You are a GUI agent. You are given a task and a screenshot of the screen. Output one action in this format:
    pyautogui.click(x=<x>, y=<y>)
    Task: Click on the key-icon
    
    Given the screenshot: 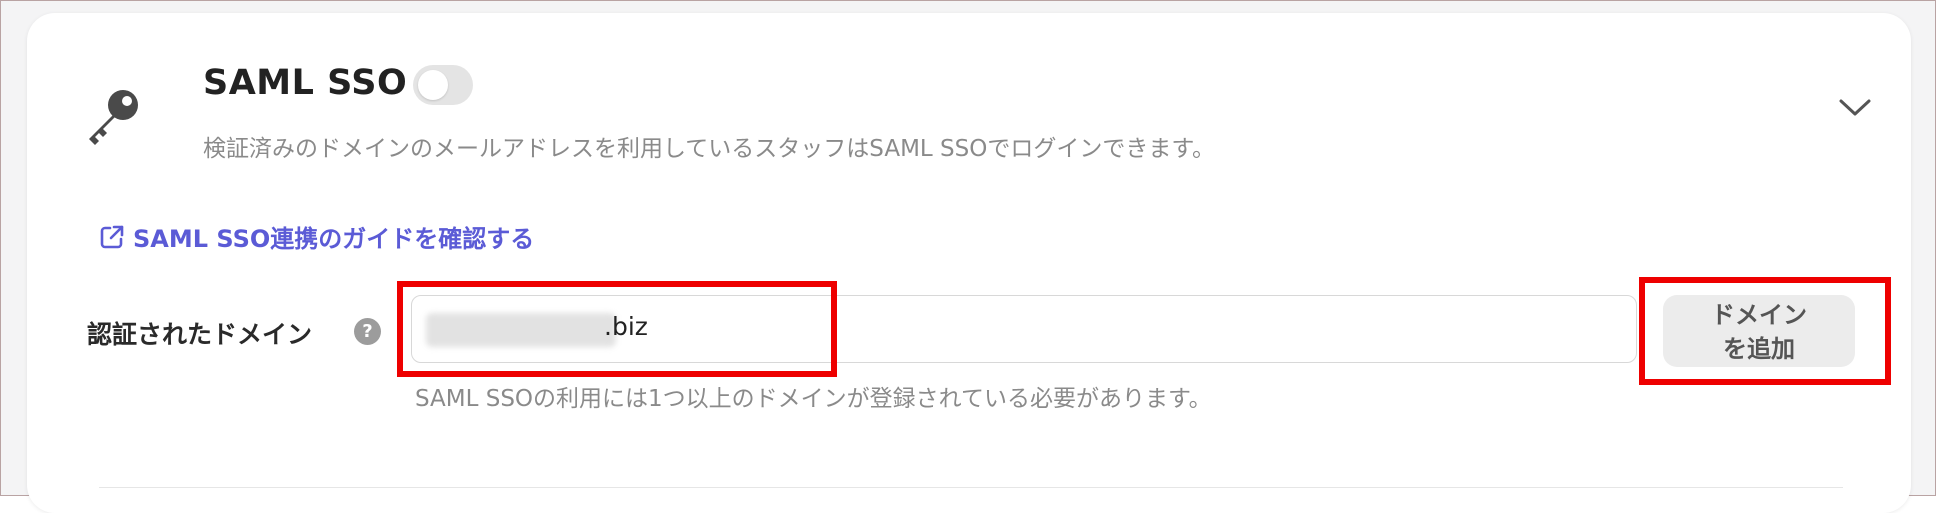 What is the action you would take?
    pyautogui.click(x=113, y=117)
    